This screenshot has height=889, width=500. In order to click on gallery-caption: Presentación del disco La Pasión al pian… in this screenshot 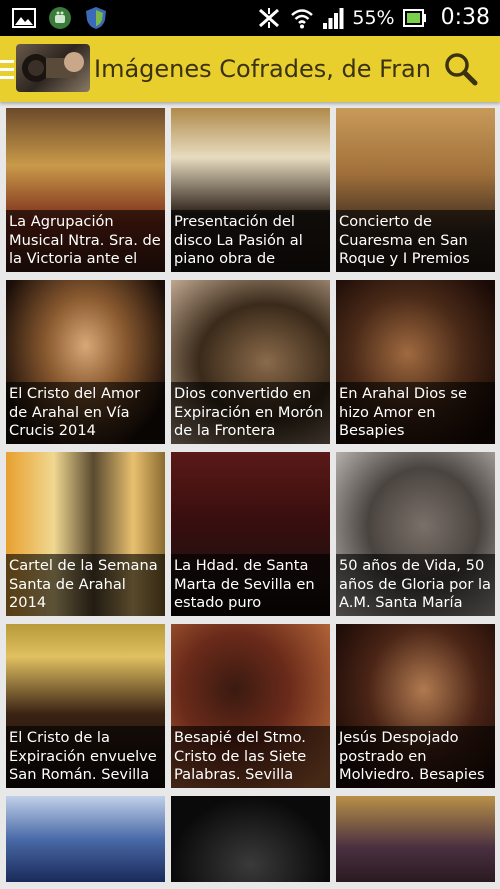, I will do `click(250, 241)`.